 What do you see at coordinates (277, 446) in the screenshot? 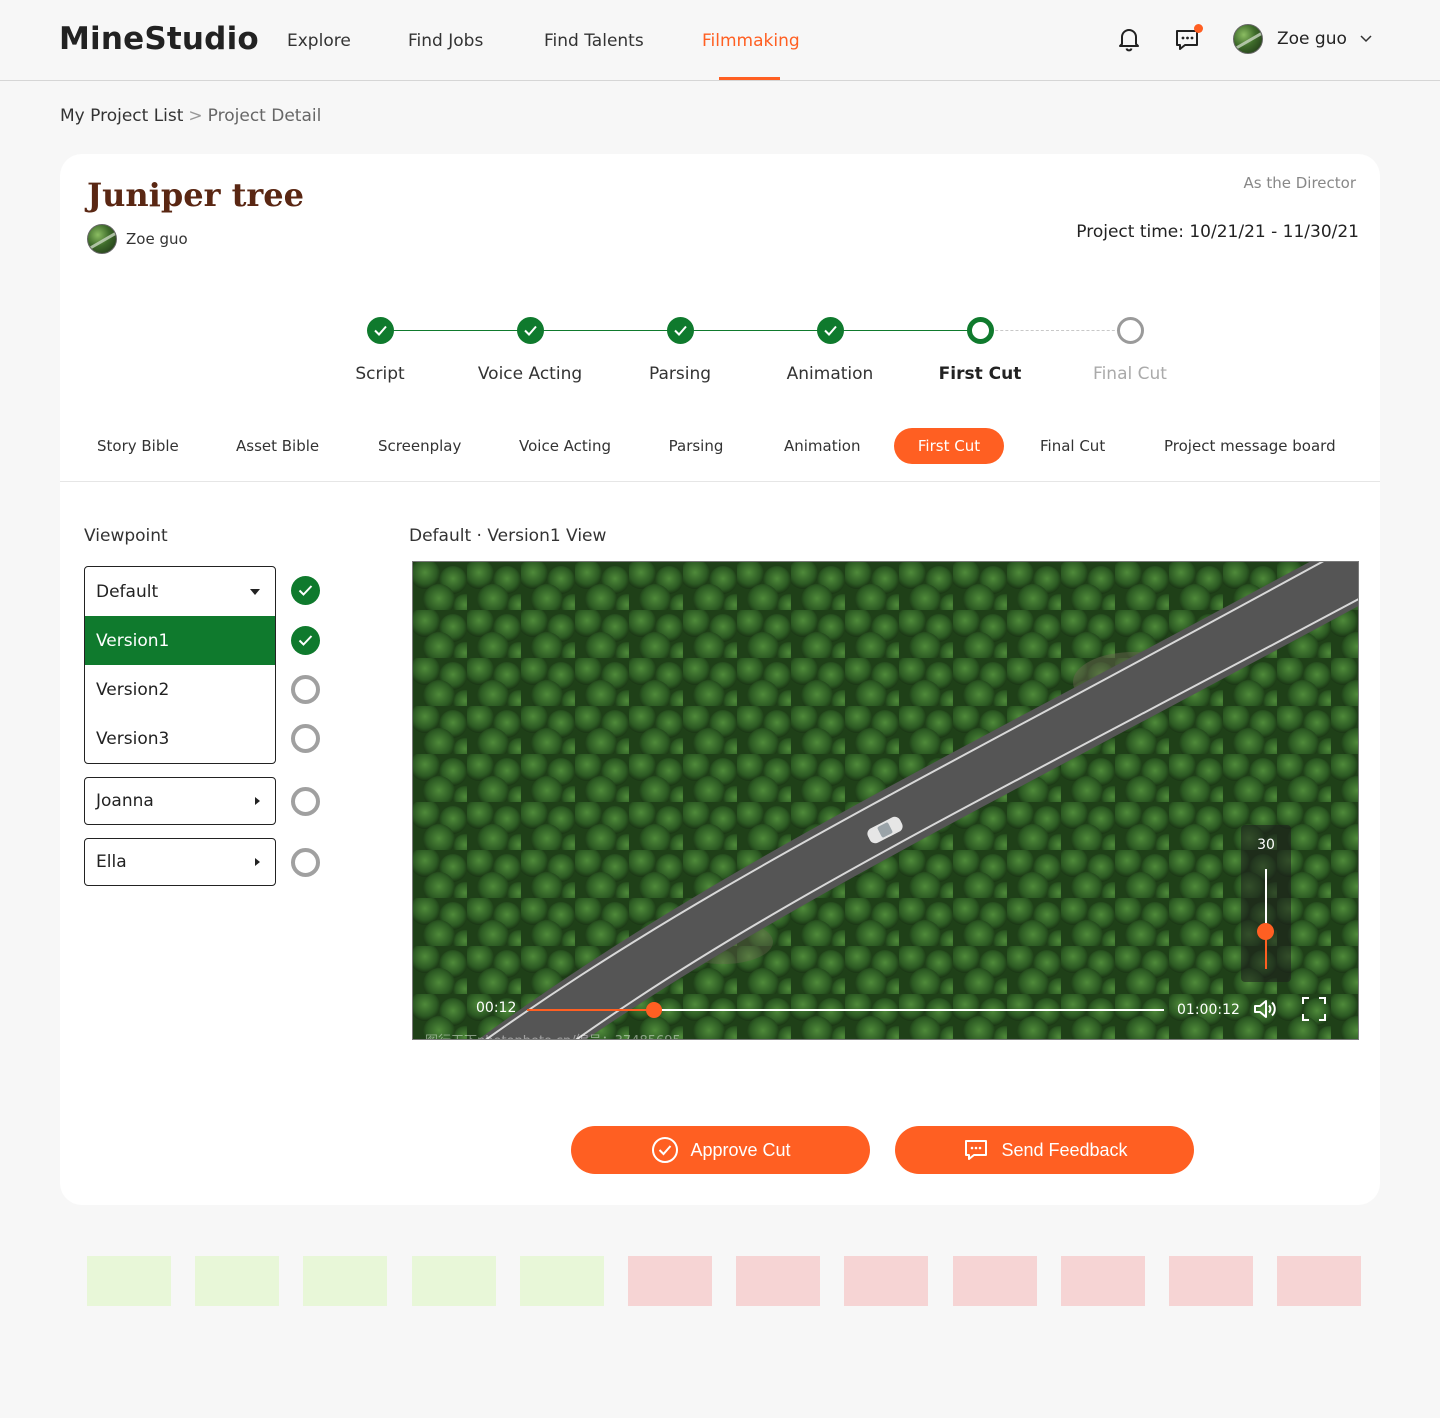
I see `tab-asset-bible: Asset Bible` at bounding box center [277, 446].